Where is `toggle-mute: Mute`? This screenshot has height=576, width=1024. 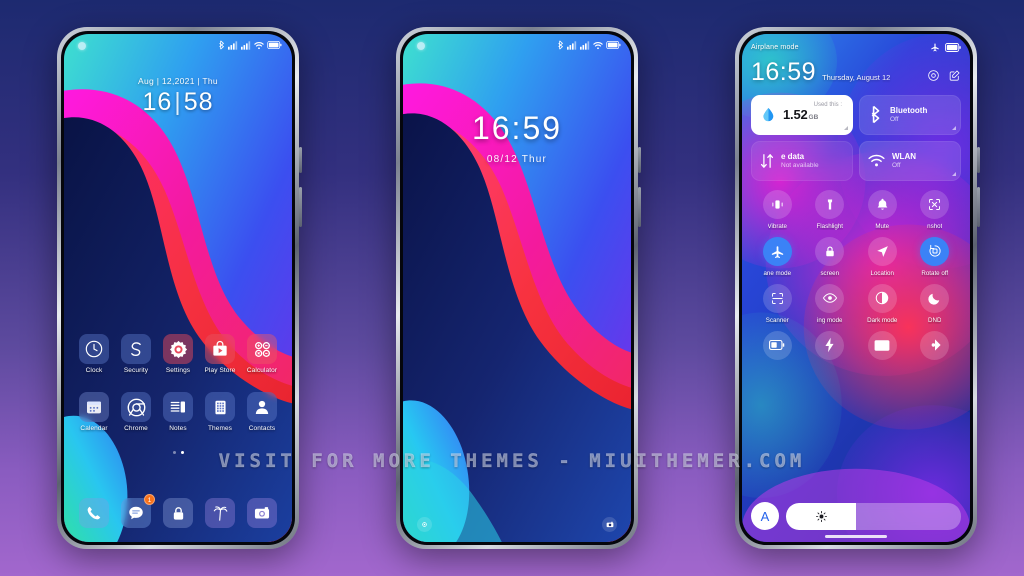
toggle-mute: Mute is located at coordinates (882, 209).